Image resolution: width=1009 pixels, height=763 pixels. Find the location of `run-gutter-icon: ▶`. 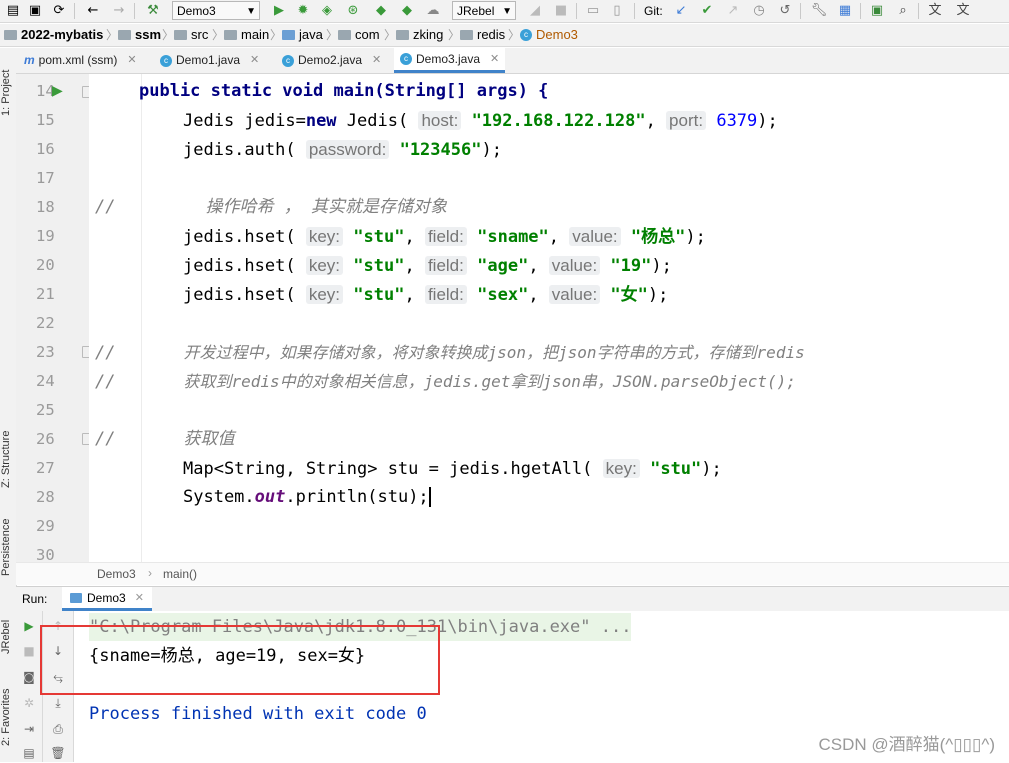

run-gutter-icon: ▶ is located at coordinates (57, 91).